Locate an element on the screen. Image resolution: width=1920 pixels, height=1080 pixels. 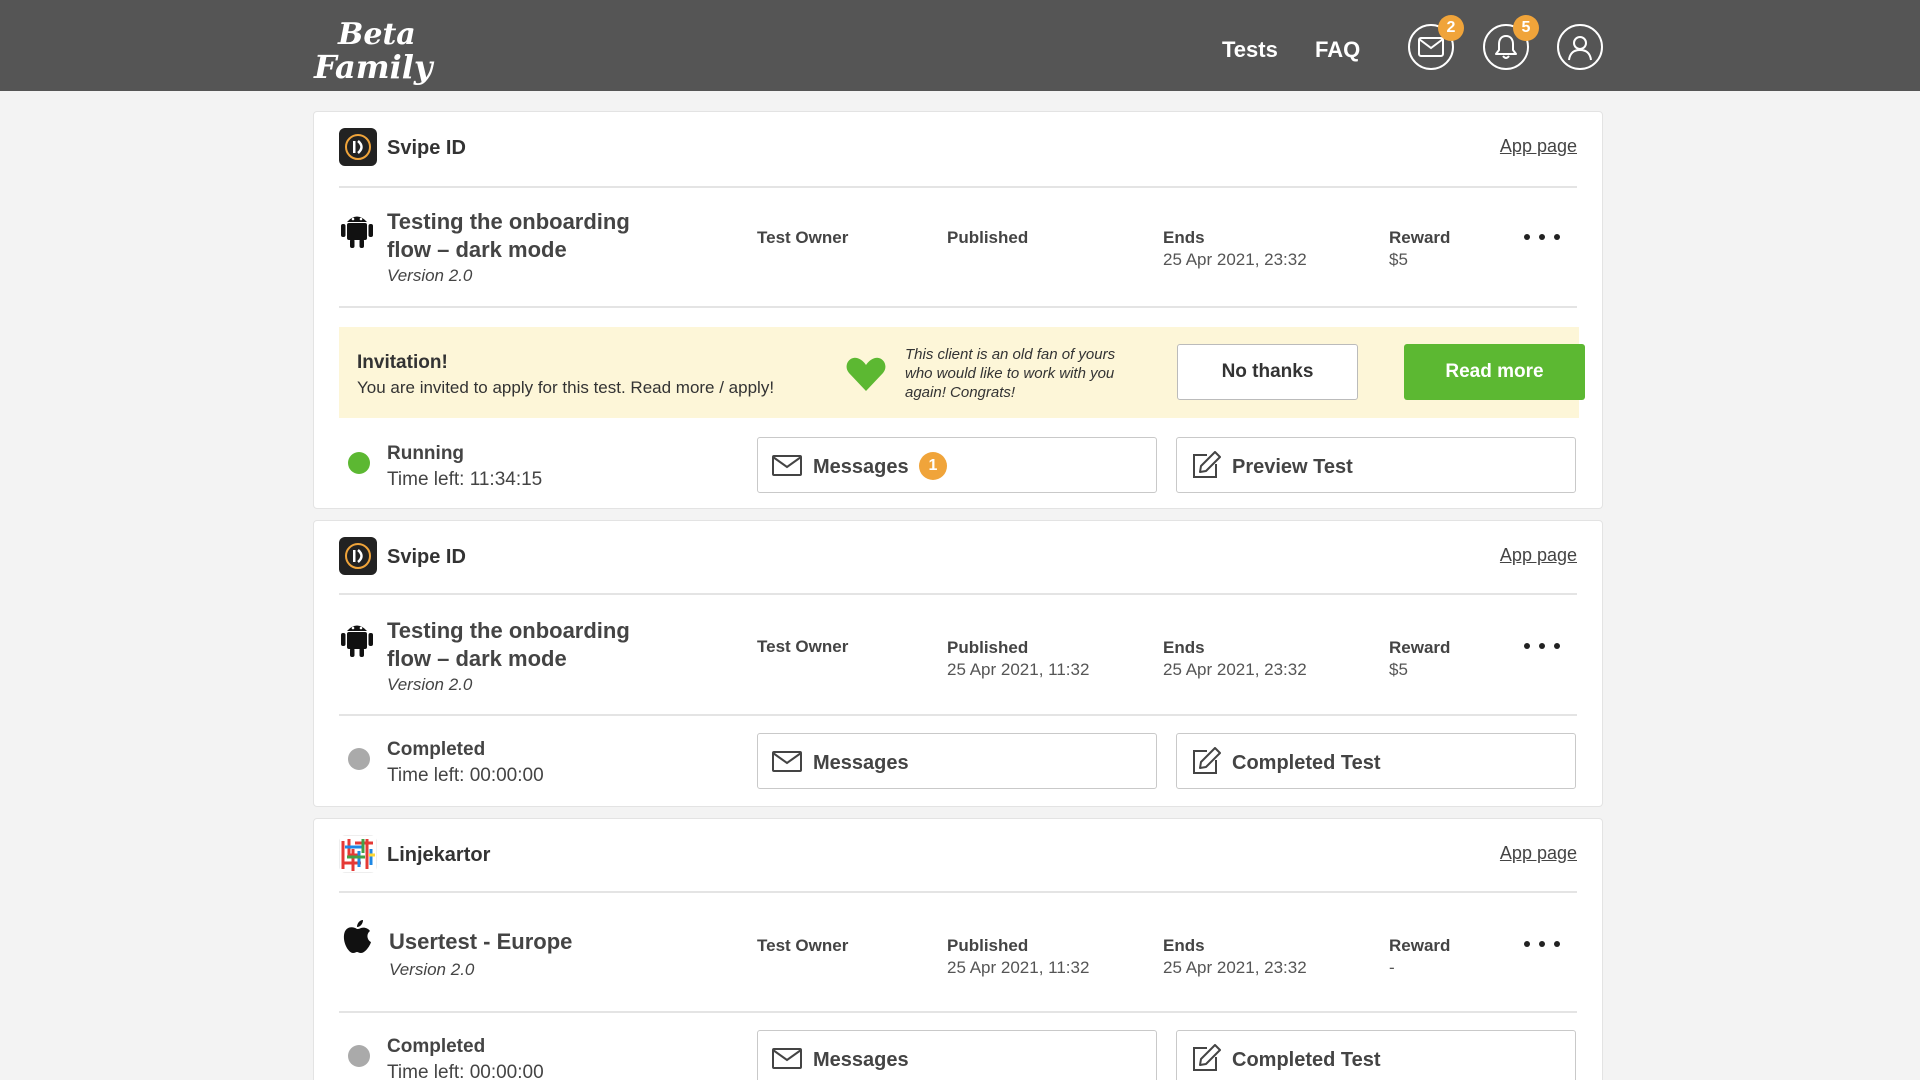
svg-text: Beta is located at coordinates (376, 34).